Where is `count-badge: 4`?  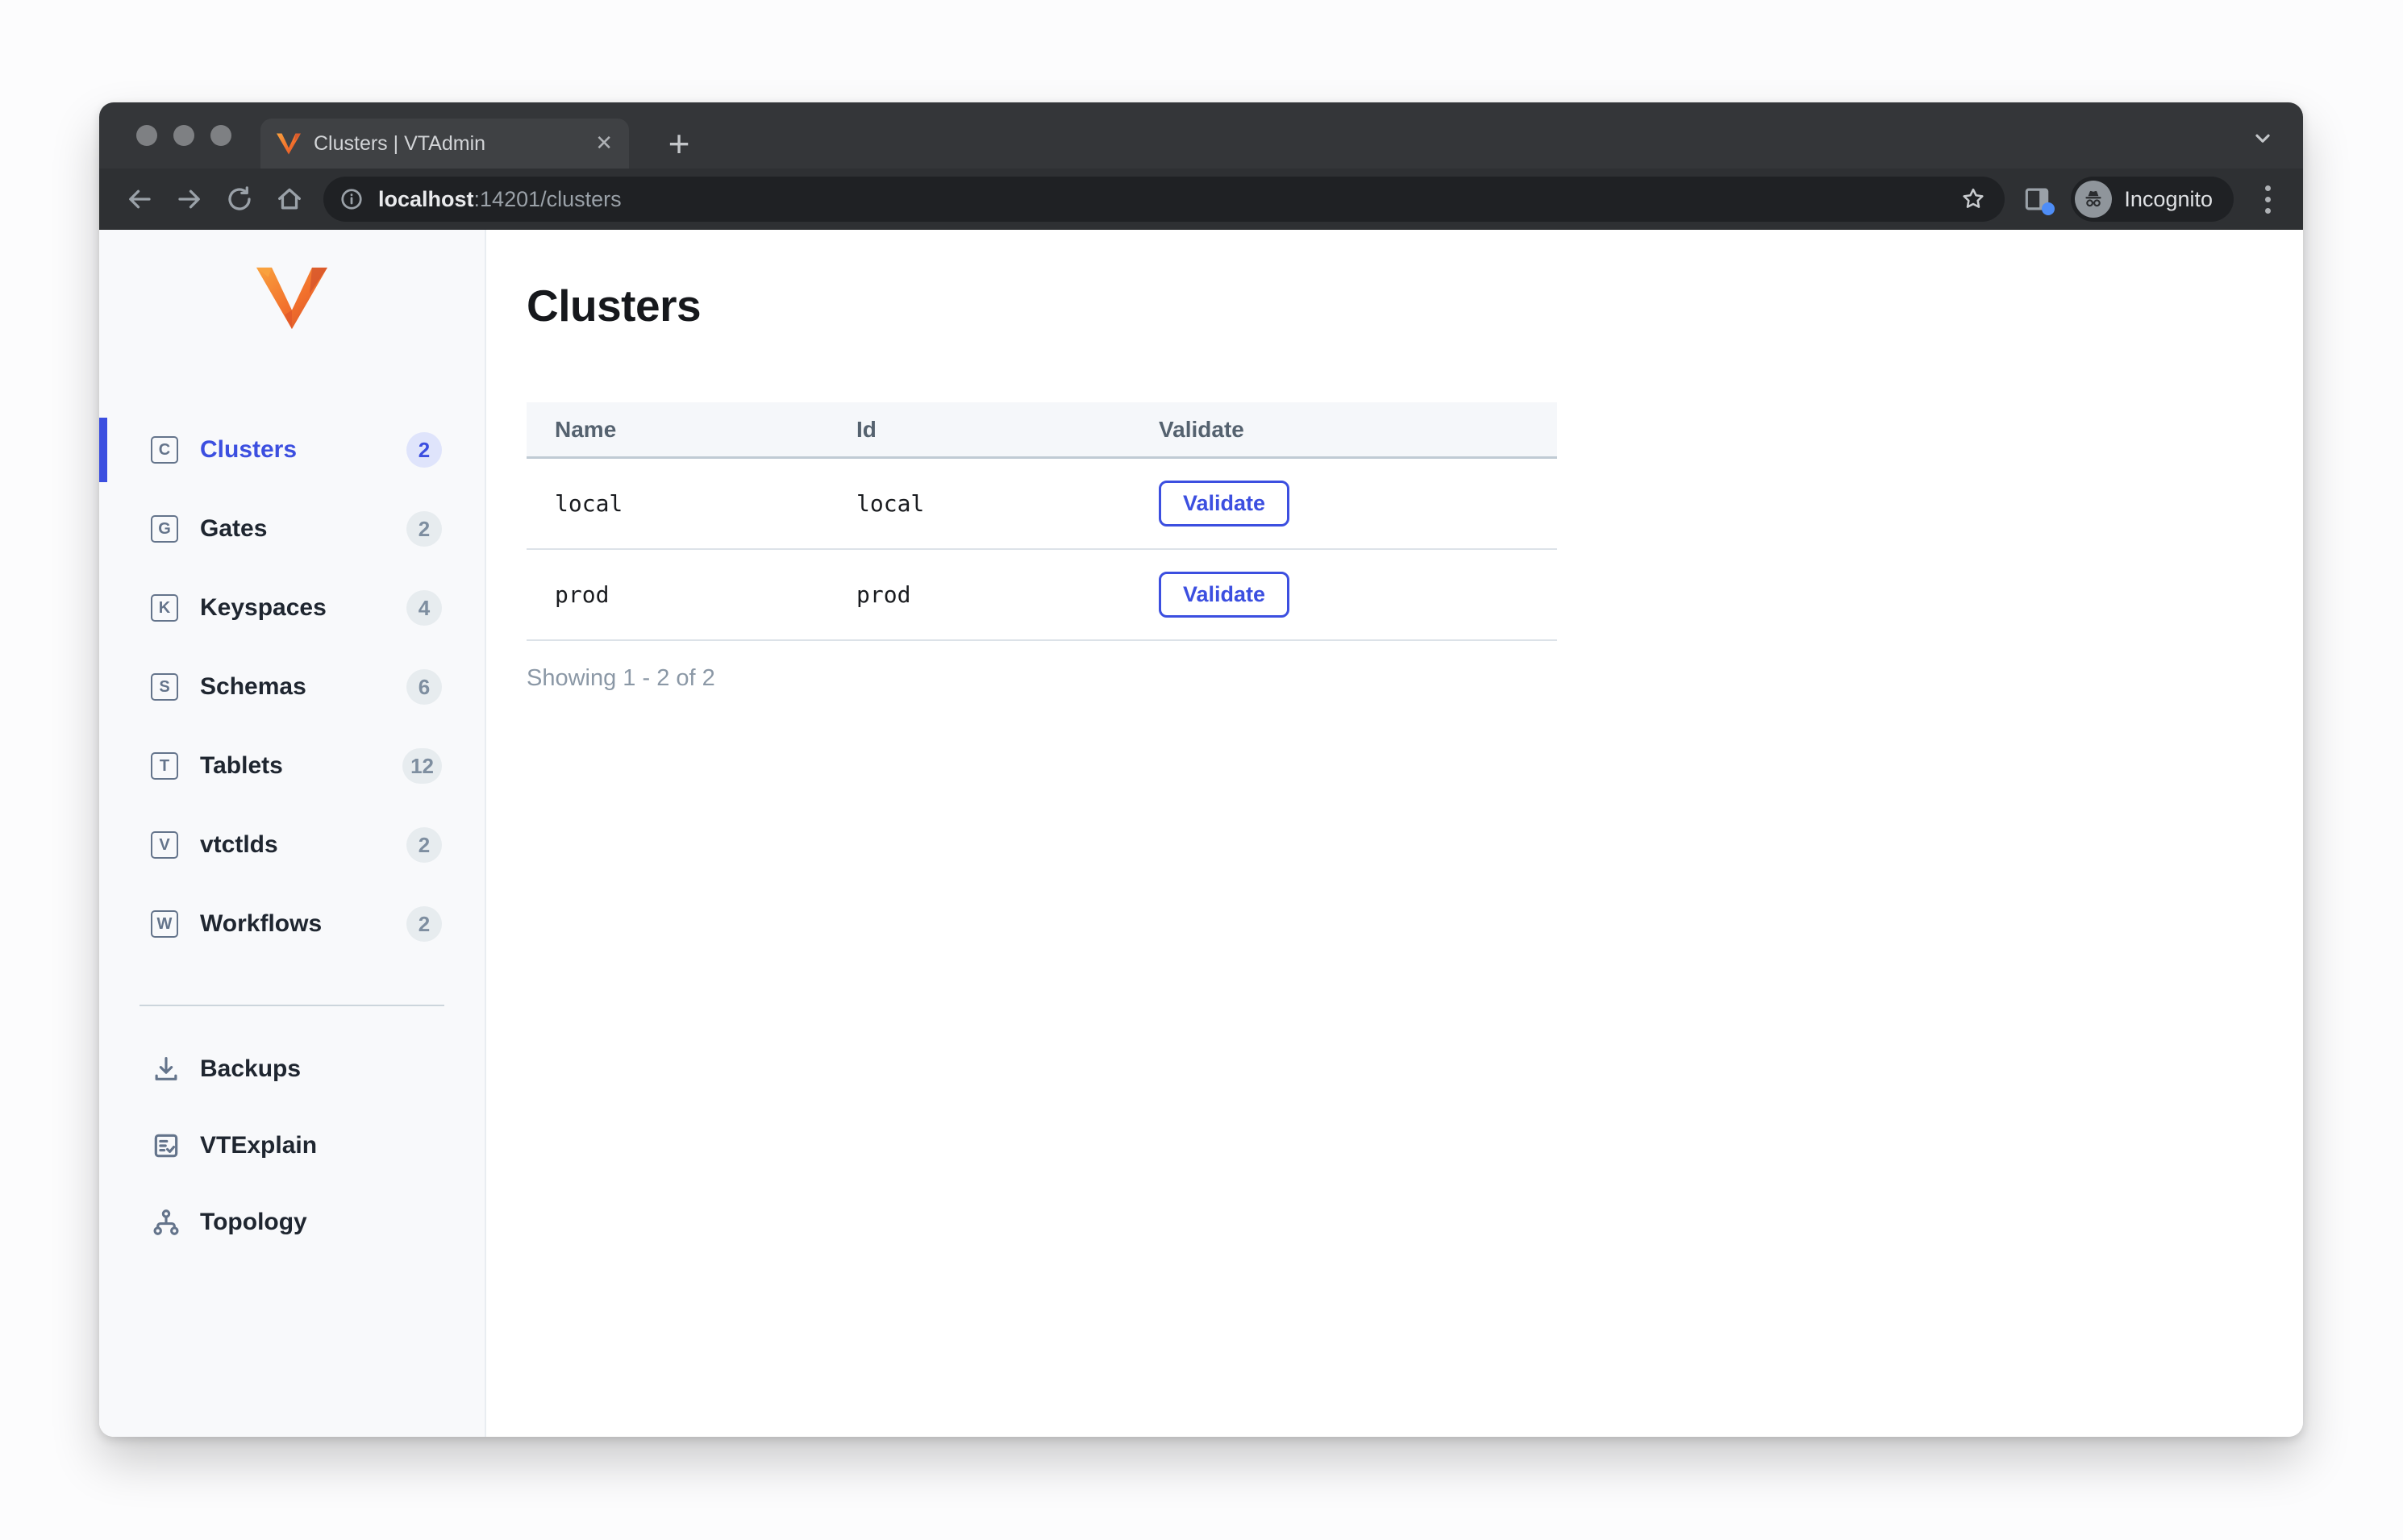 count-badge: 4 is located at coordinates (424, 608).